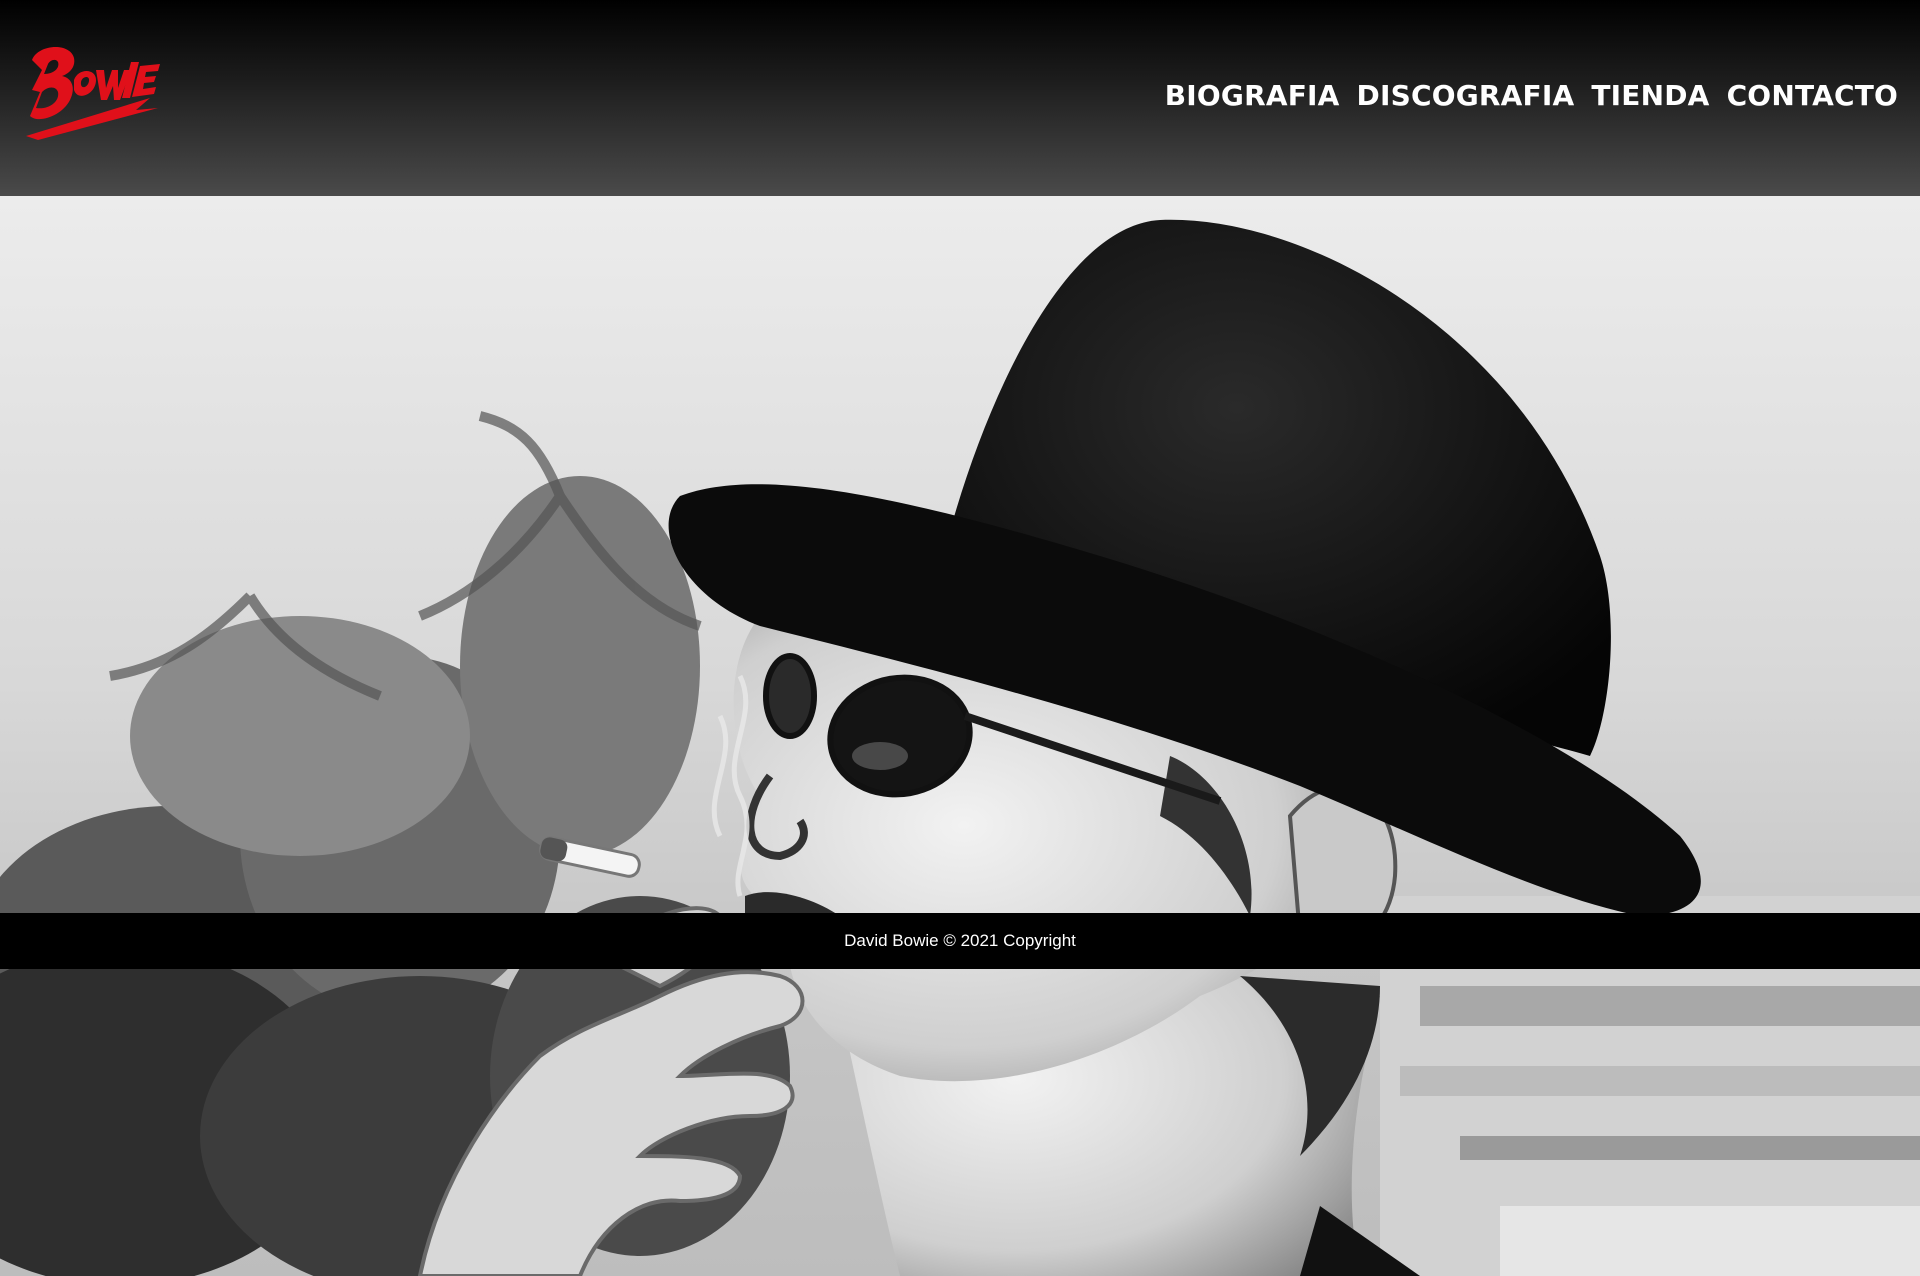 Image resolution: width=1920 pixels, height=1276 pixels. What do you see at coordinates (1812, 95) in the screenshot?
I see `nav-link-contacto: CONTACTO` at bounding box center [1812, 95].